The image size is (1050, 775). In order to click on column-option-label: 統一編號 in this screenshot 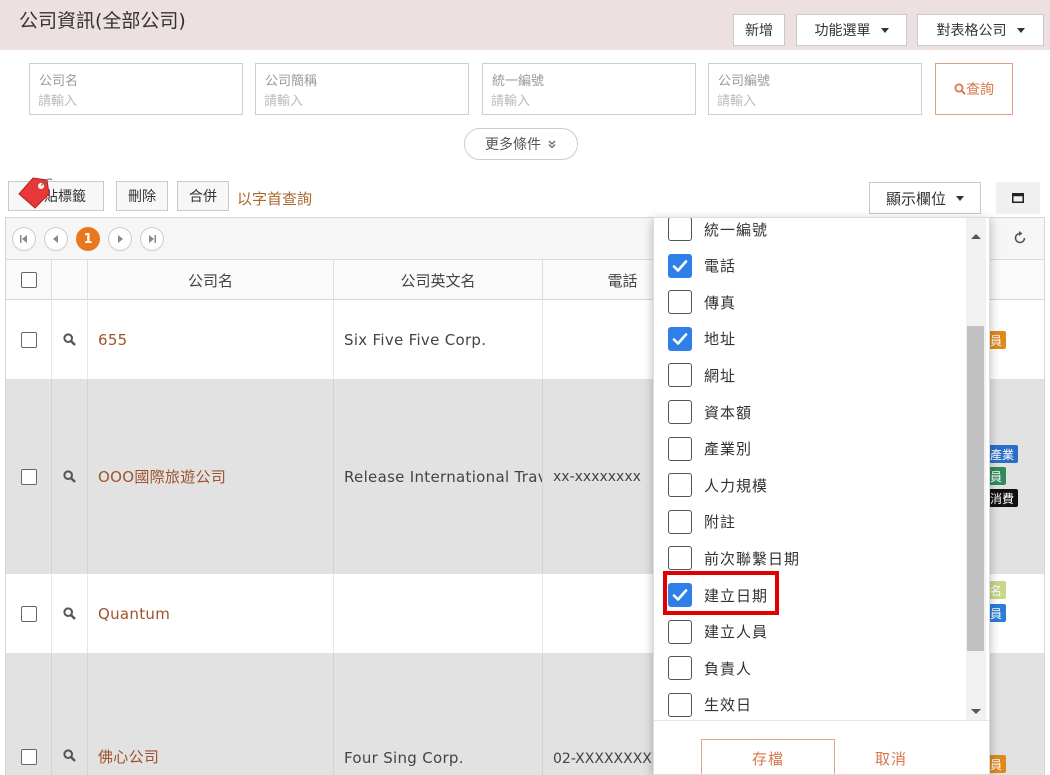, I will do `click(736, 229)`.